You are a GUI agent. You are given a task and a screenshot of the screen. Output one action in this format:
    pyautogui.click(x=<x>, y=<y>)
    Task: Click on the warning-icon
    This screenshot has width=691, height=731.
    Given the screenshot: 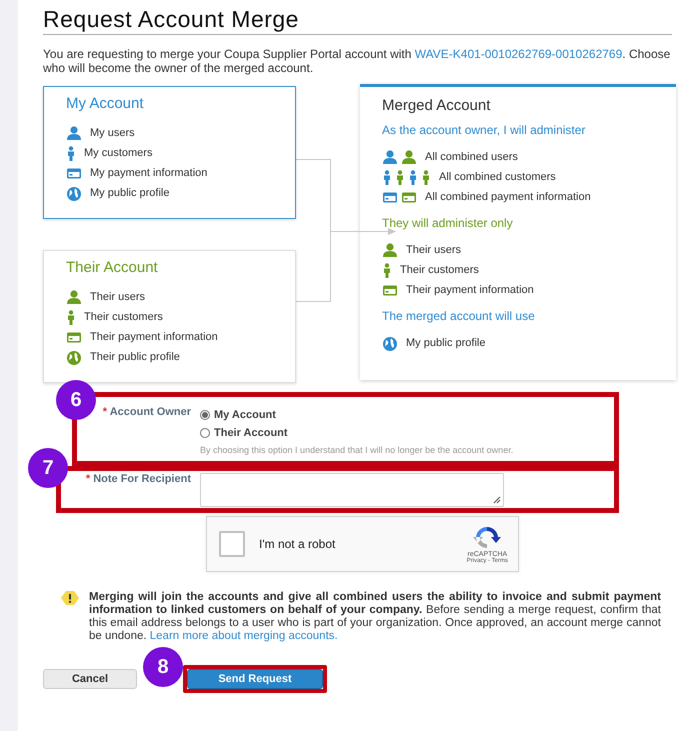 What is the action you would take?
    pyautogui.click(x=70, y=598)
    